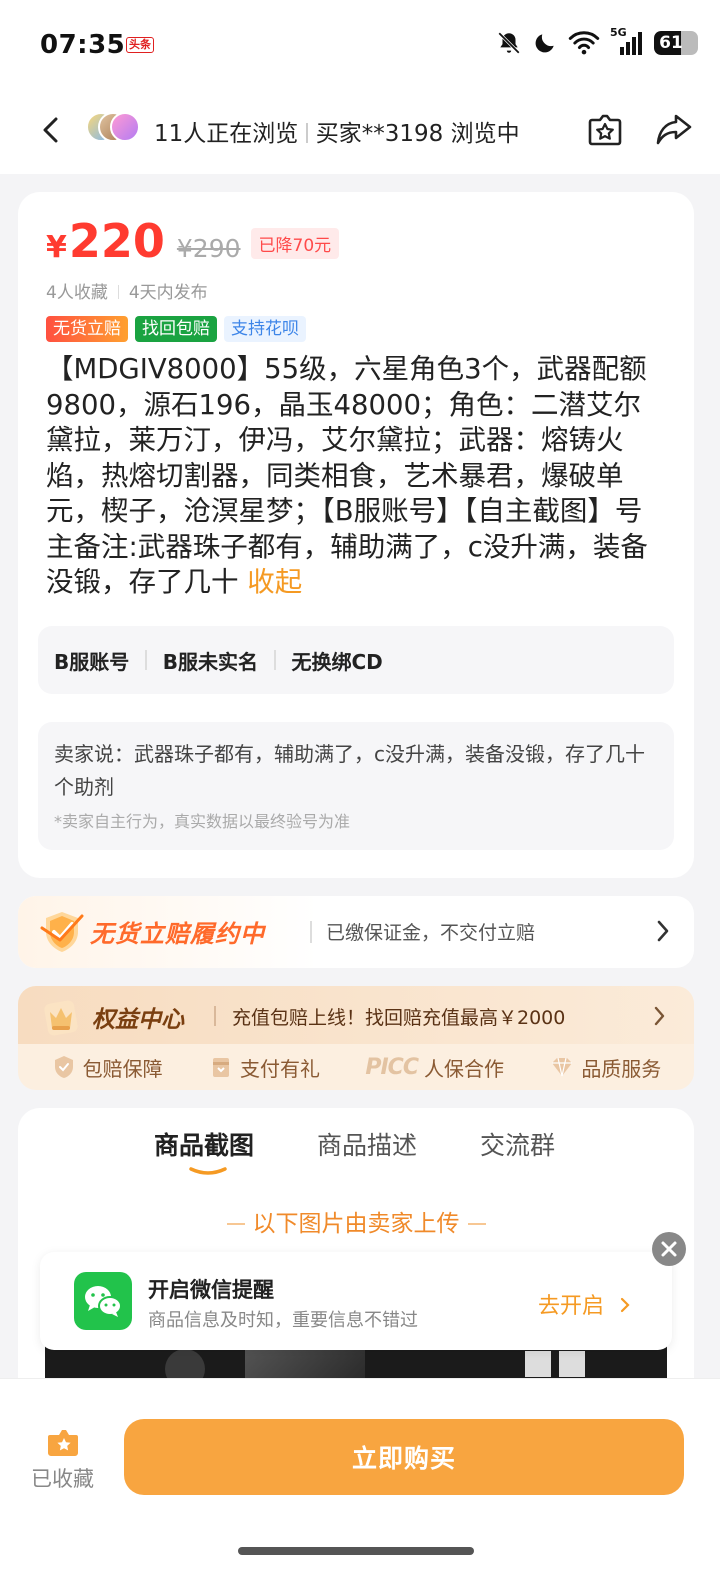  I want to click on wechat-enable-label: 去开启, so click(571, 1306).